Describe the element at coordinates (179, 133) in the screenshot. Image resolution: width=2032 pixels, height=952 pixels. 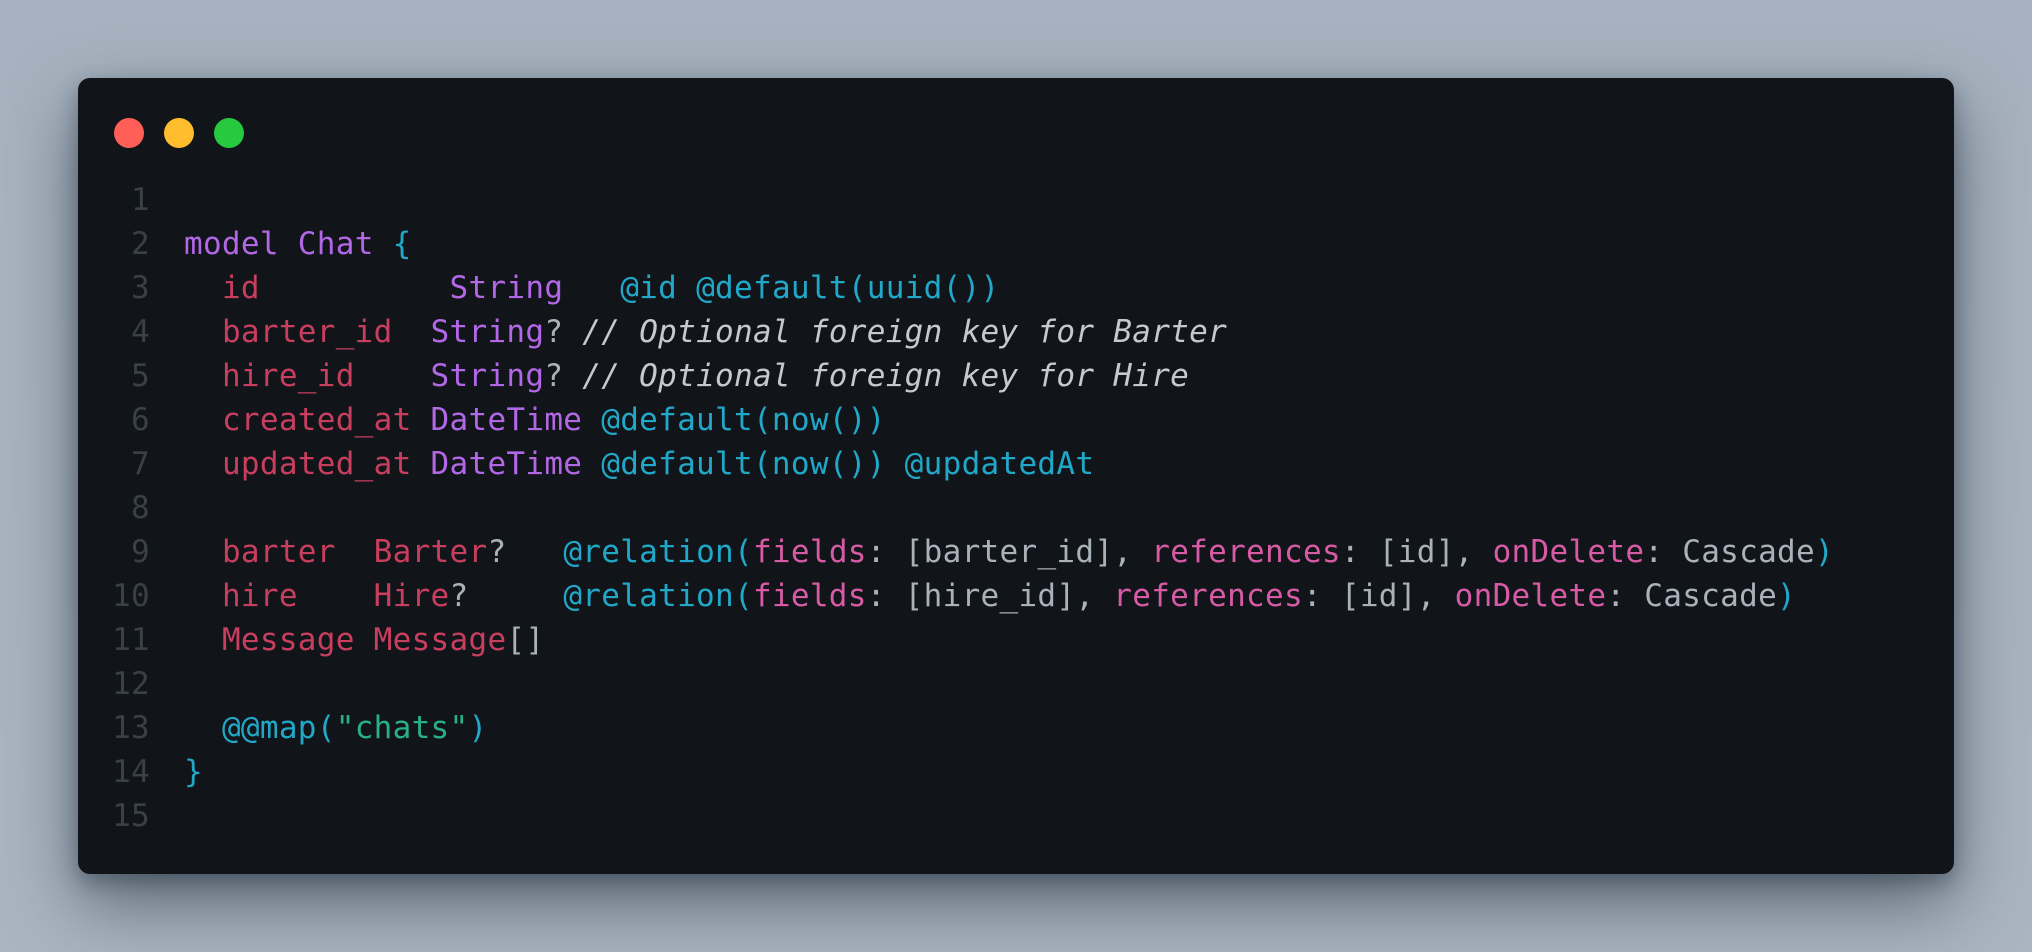
I see `minimize-window-button` at that location.